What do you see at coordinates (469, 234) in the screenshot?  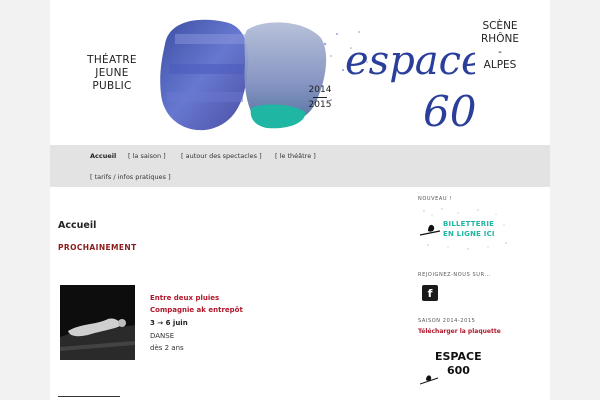 I see `billetterie-line: EN LIGNE ICI` at bounding box center [469, 234].